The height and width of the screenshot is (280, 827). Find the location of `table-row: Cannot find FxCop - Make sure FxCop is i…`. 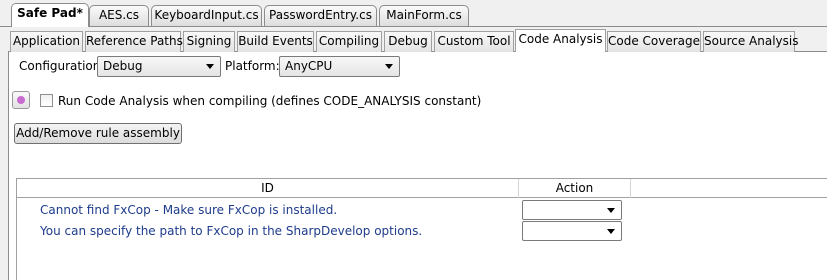

table-row: Cannot find FxCop - Make sure FxCop is i… is located at coordinates (422, 210).